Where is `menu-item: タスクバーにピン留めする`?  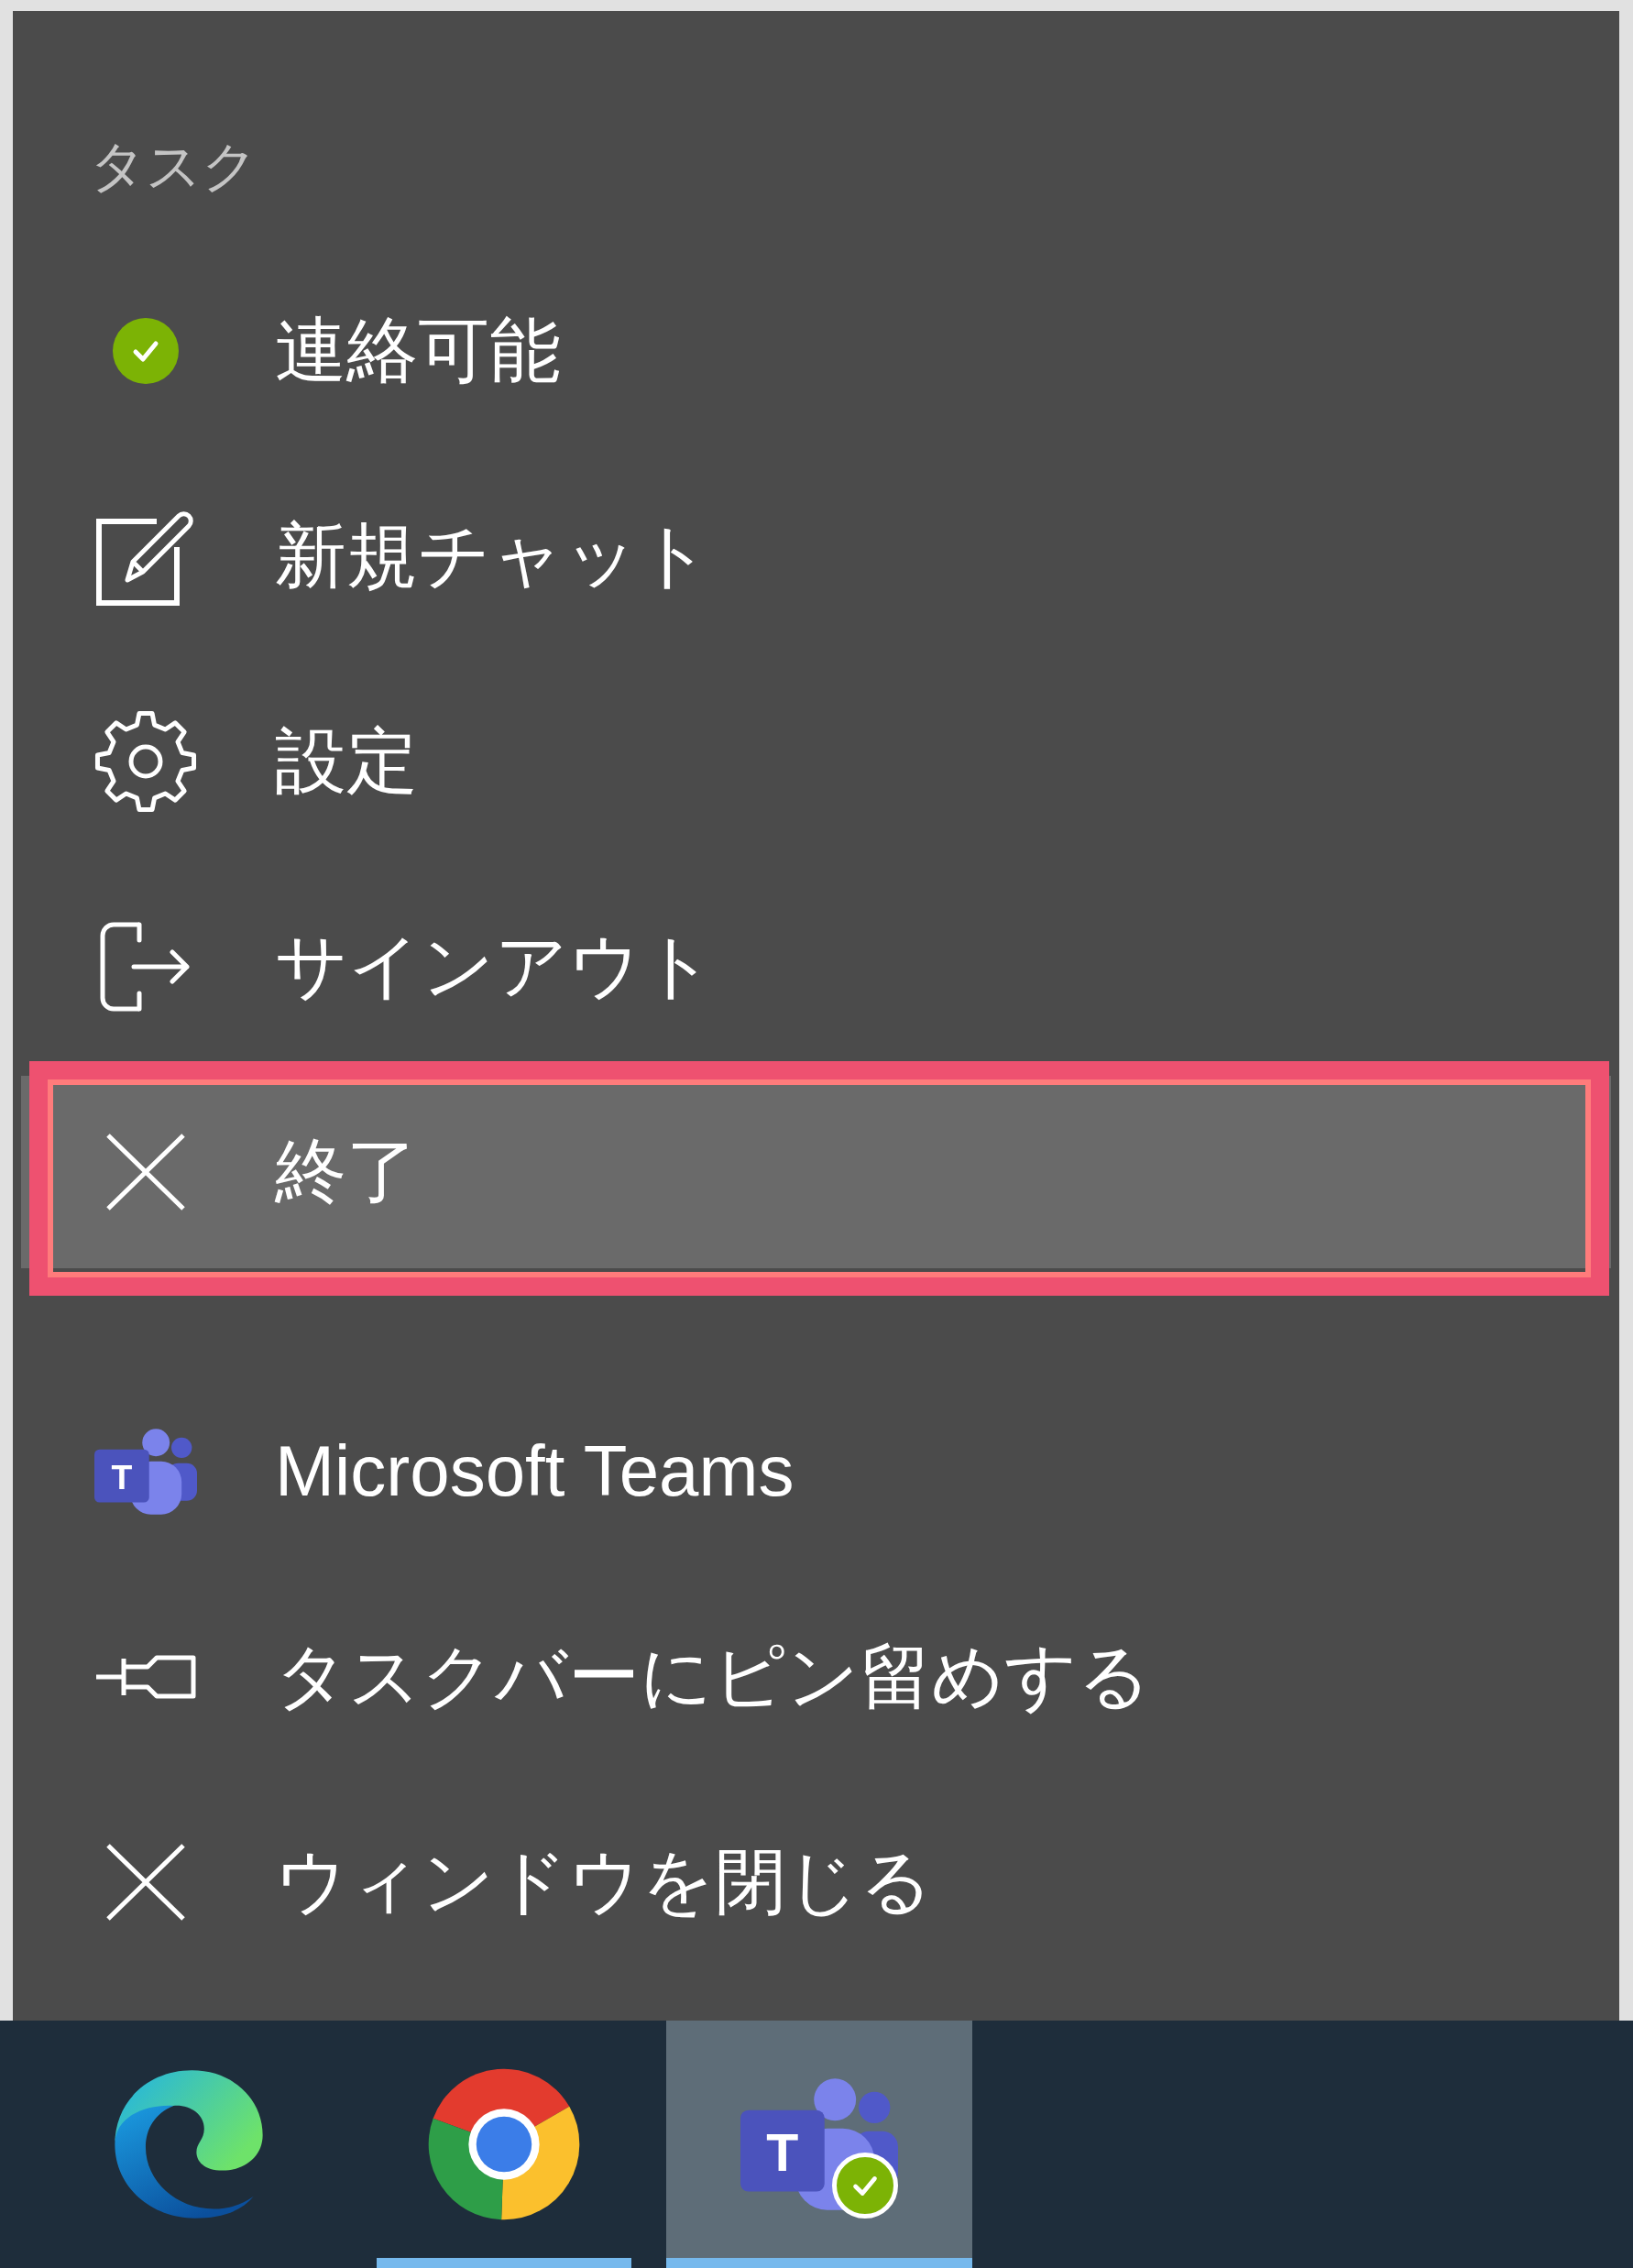 menu-item: タスクバーにピン留めする is located at coordinates (816, 1677).